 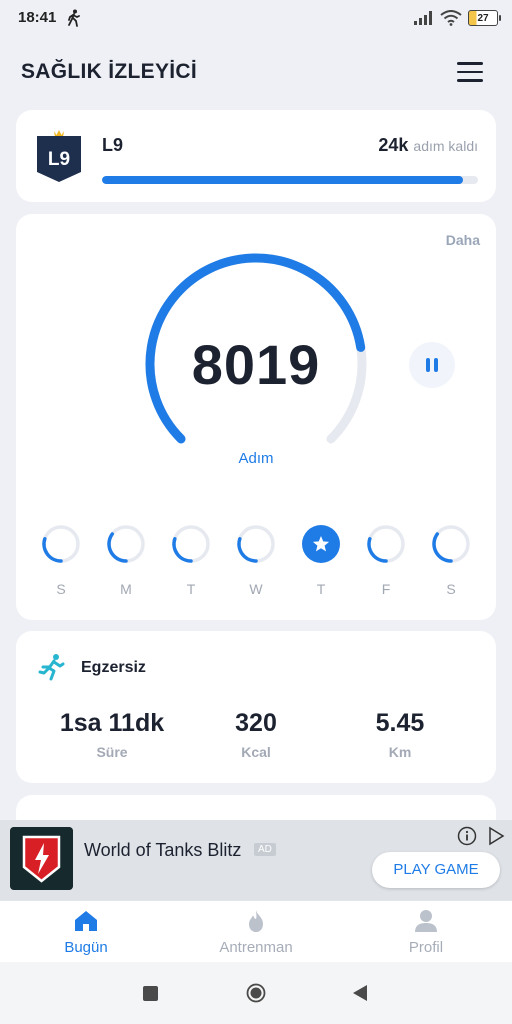 I want to click on walking-icon, so click(x=74, y=18).